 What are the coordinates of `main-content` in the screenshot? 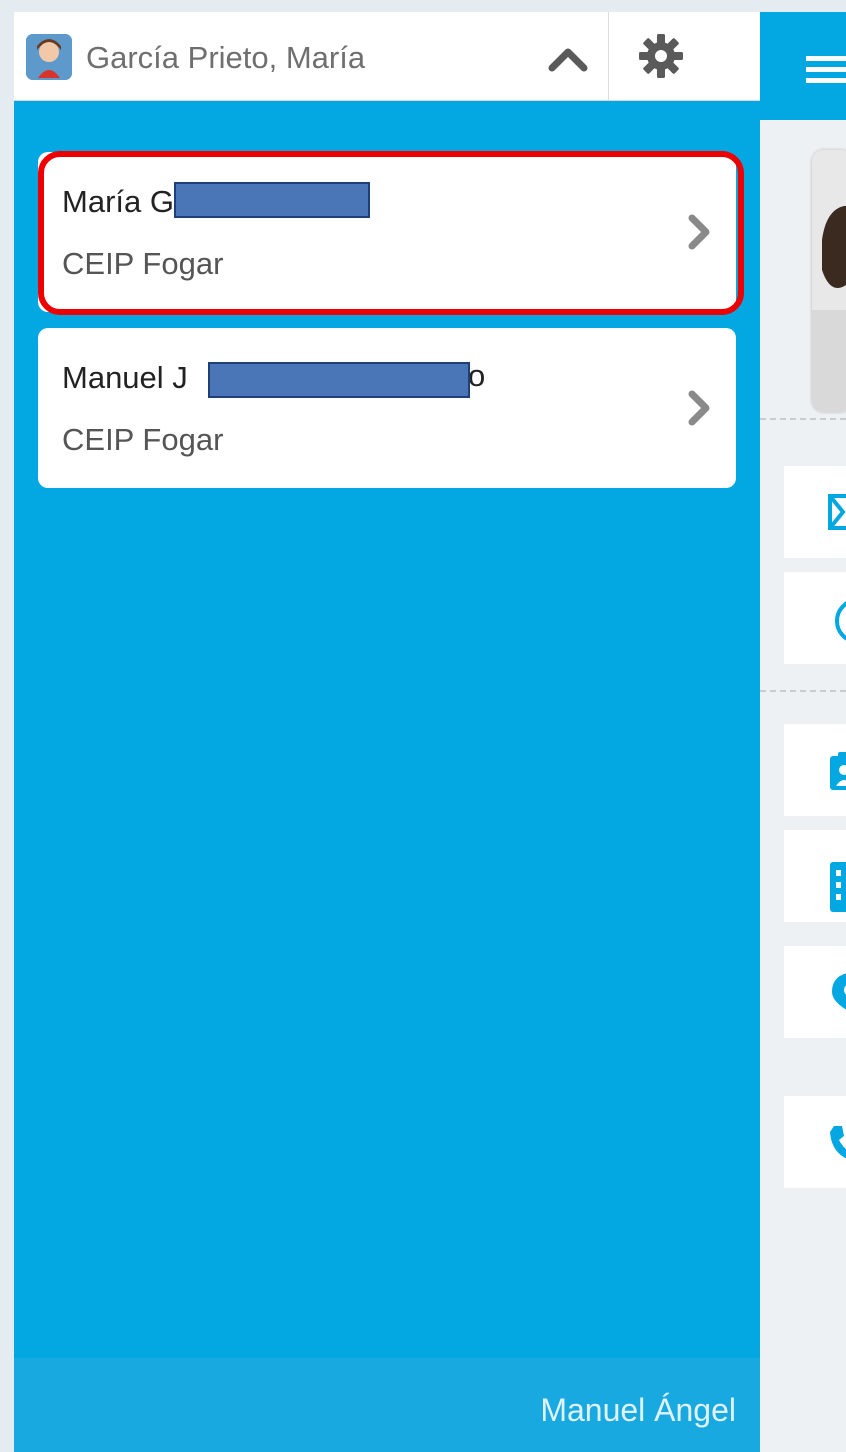 It's located at (803, 786).